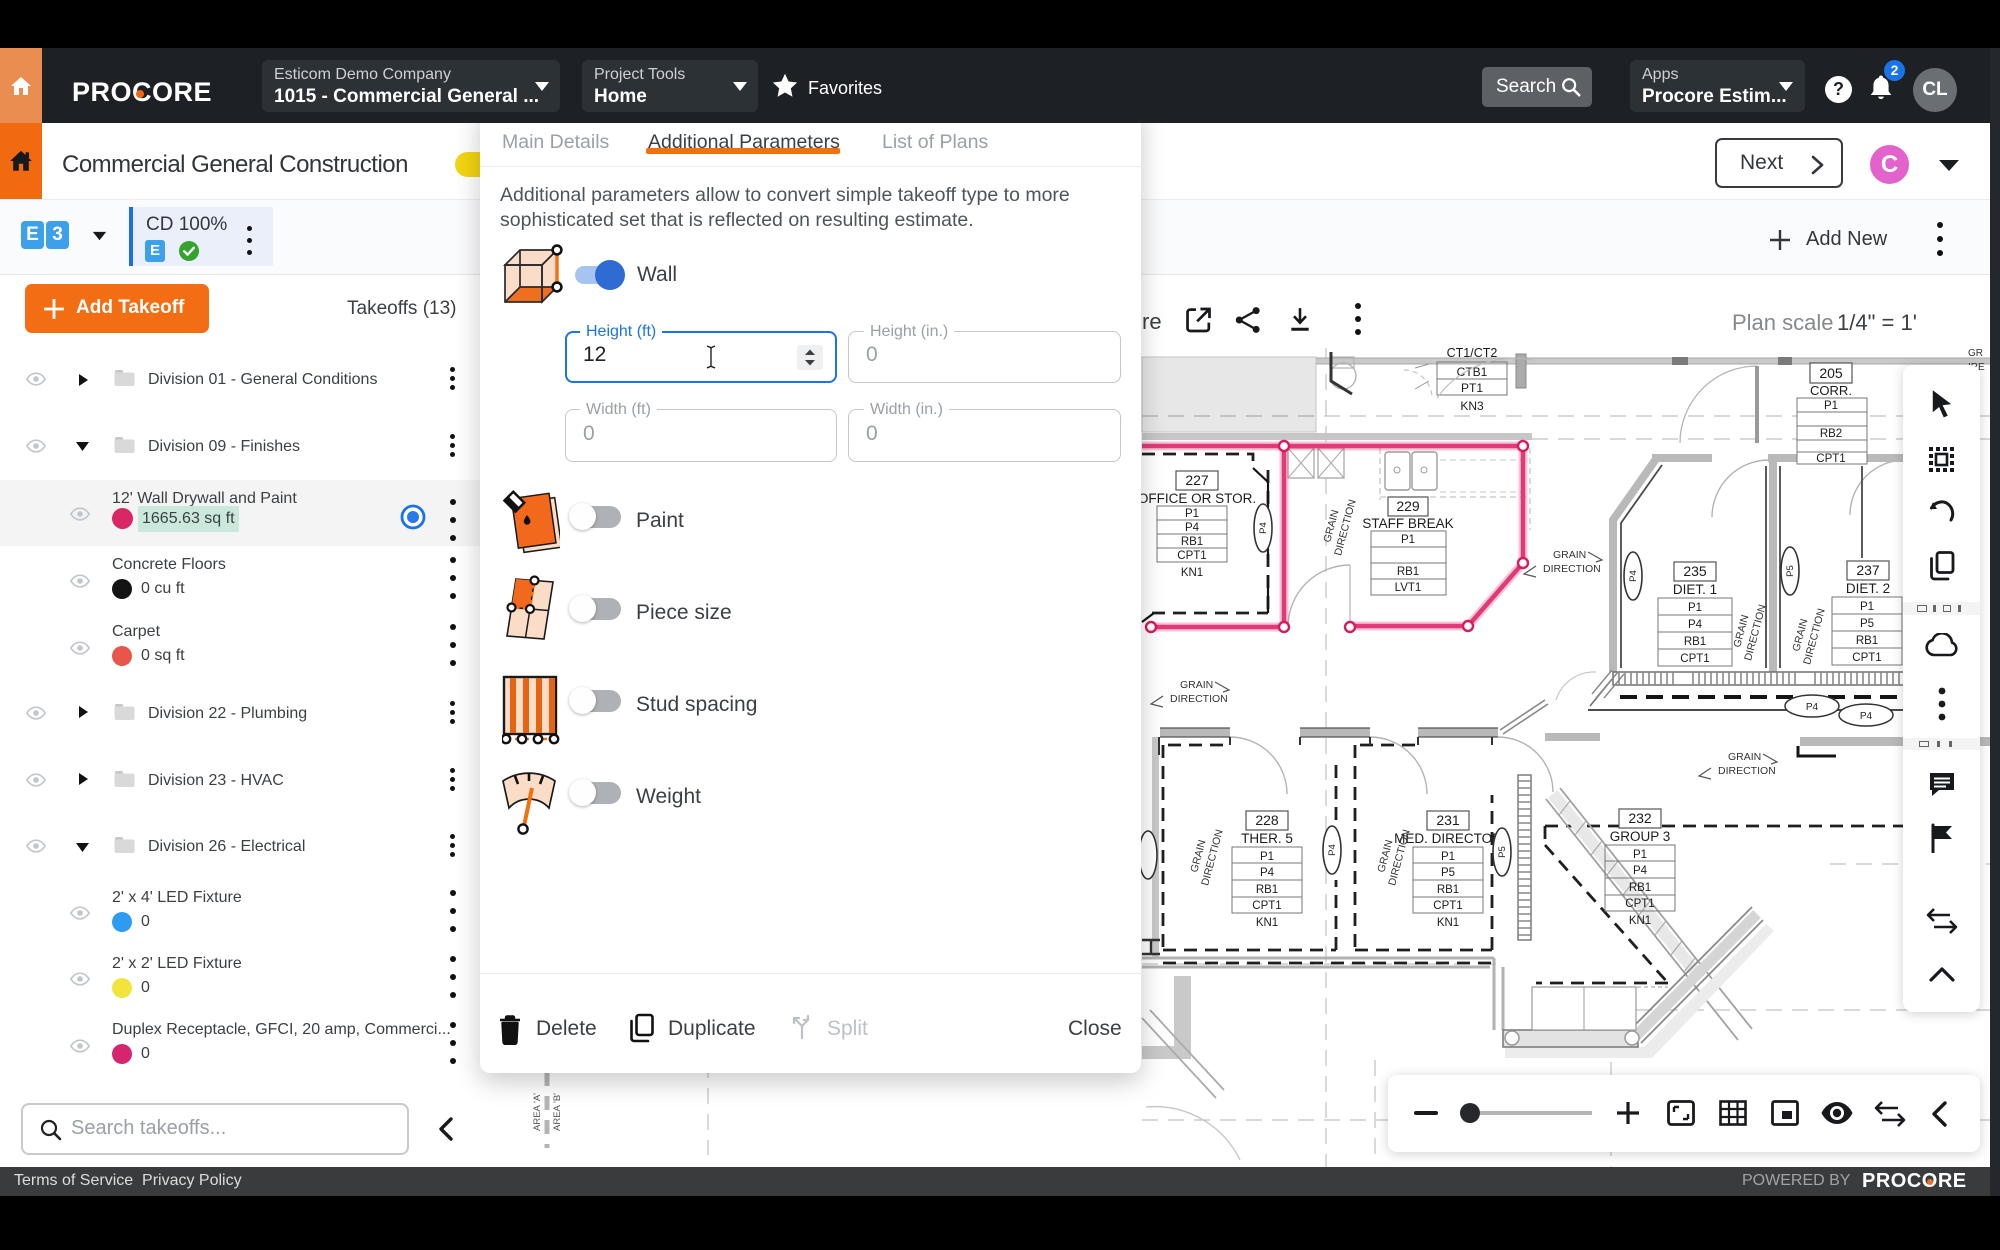 The height and width of the screenshot is (1250, 2000). Describe the element at coordinates (1695, 589) in the screenshot. I see `svg-text: DIET. 1` at that location.